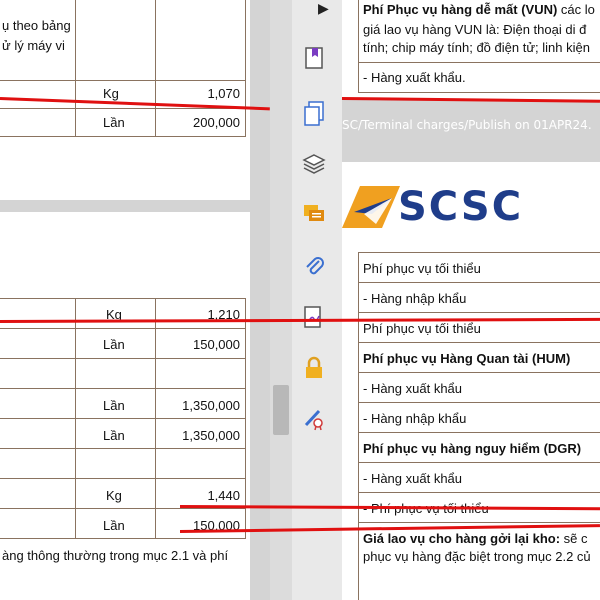 The image size is (600, 600). I want to click on section-heading-tail: các lo, so click(576, 9).